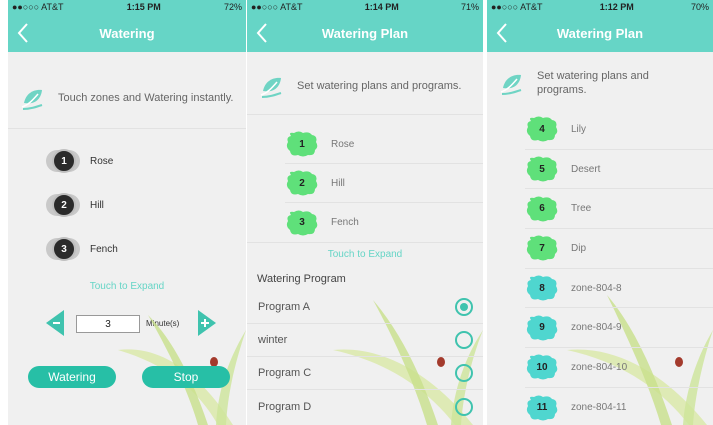 Image resolution: width=713 pixels, height=425 pixels. I want to click on zone-row: 11 zone-804-11, so click(619, 406).